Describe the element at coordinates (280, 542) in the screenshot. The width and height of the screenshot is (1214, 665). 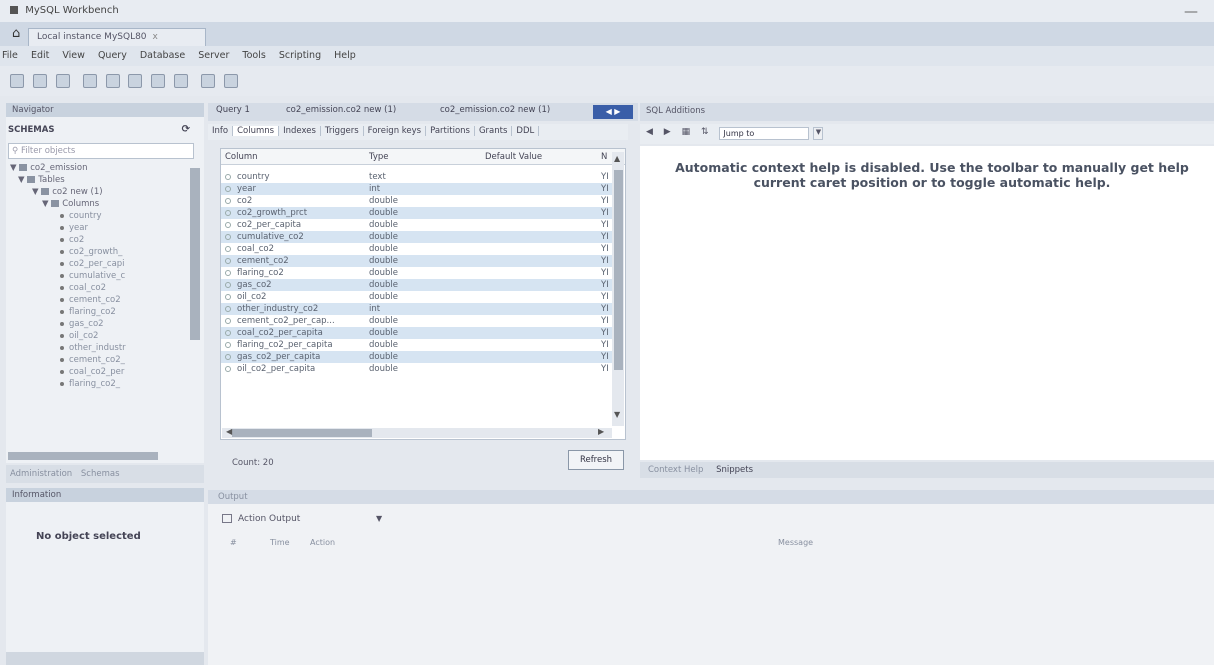
I see `output-col-time: Time` at that location.